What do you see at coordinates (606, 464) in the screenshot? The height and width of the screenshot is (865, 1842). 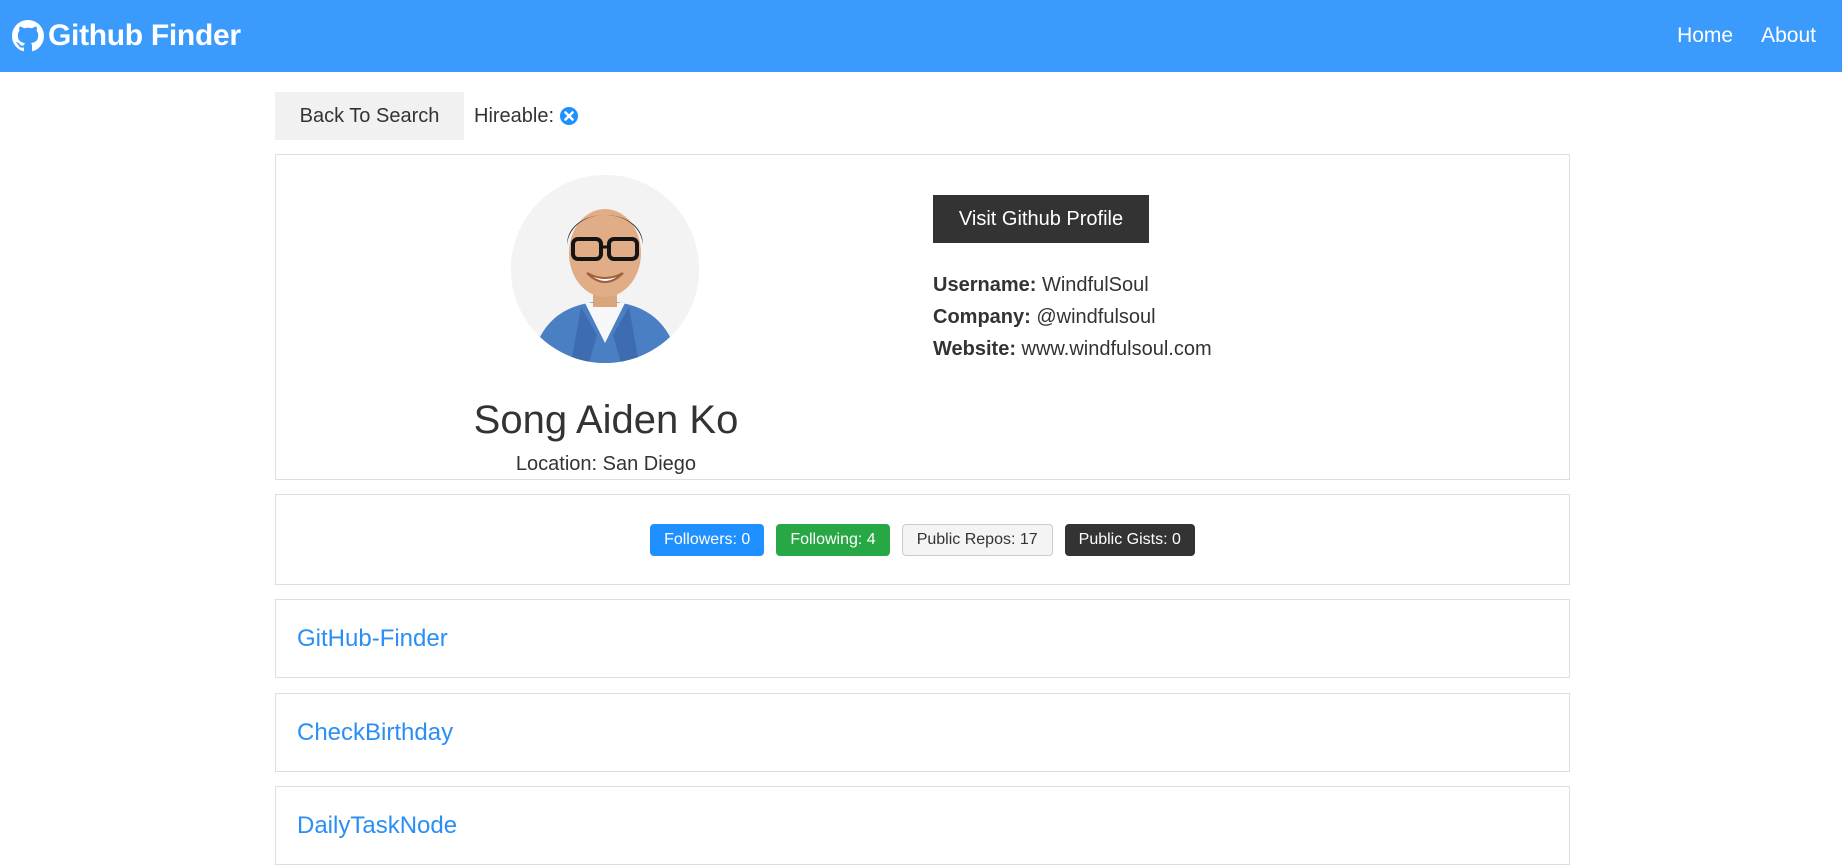 I see `profile-location: Location: San Diego` at bounding box center [606, 464].